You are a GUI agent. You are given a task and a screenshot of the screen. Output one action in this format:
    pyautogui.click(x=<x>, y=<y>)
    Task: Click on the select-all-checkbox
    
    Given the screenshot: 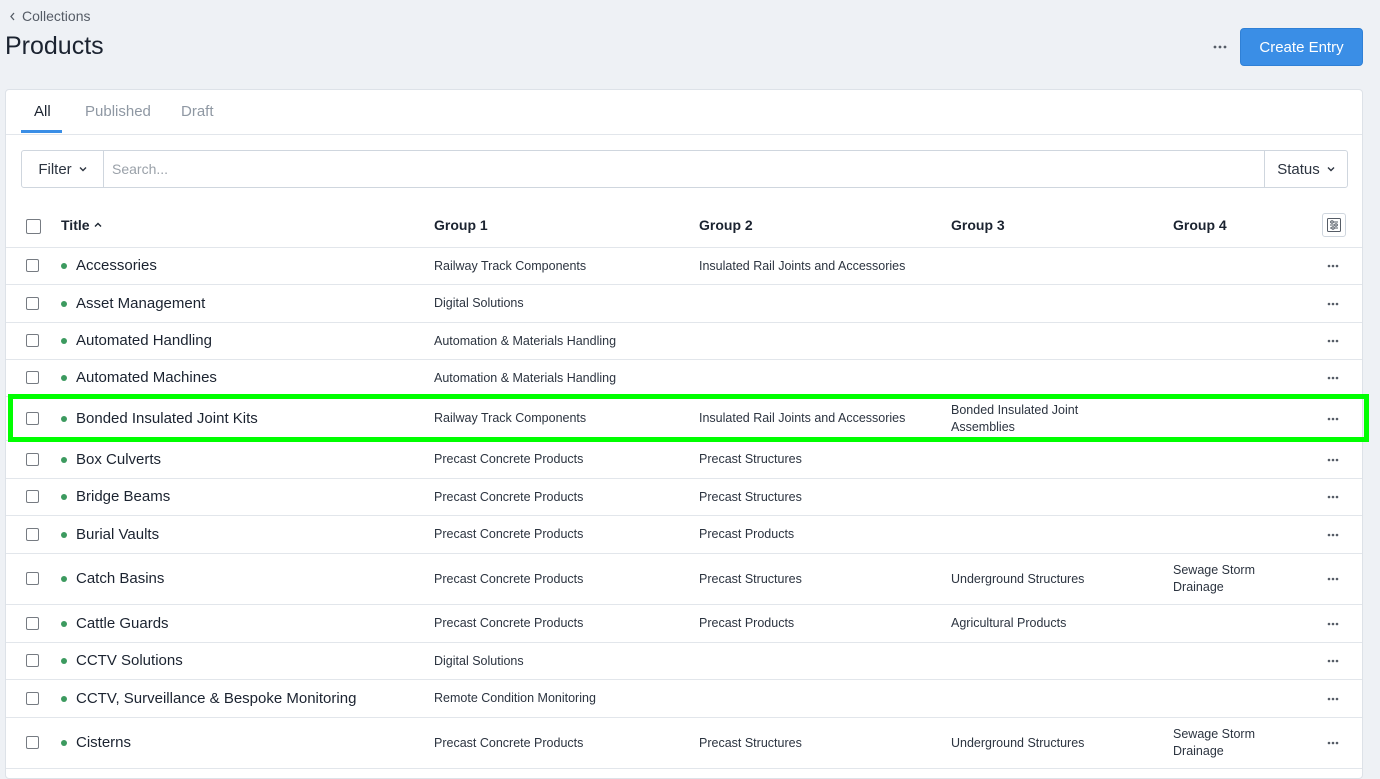 What is the action you would take?
    pyautogui.click(x=33, y=226)
    